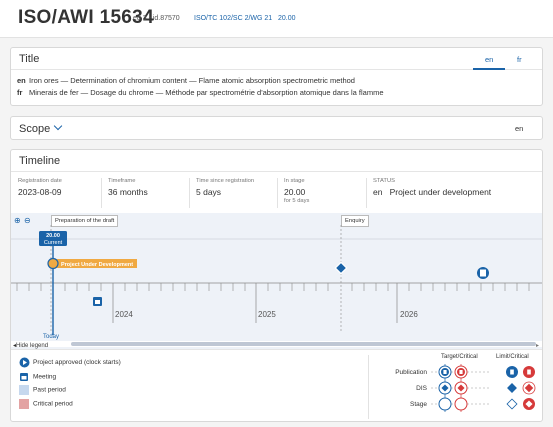  I want to click on dis-limit-critical-icon, so click(529, 388).